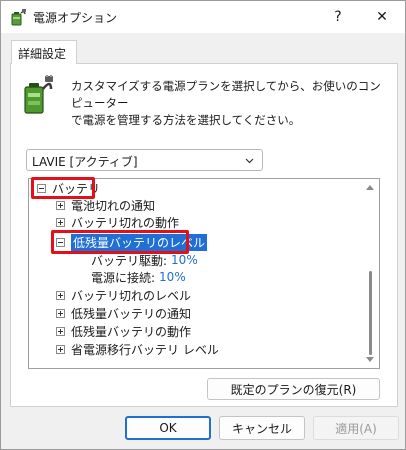 The width and height of the screenshot is (406, 450). I want to click on tree-item-label: 低残量バッテリのレベル, so click(139, 242).